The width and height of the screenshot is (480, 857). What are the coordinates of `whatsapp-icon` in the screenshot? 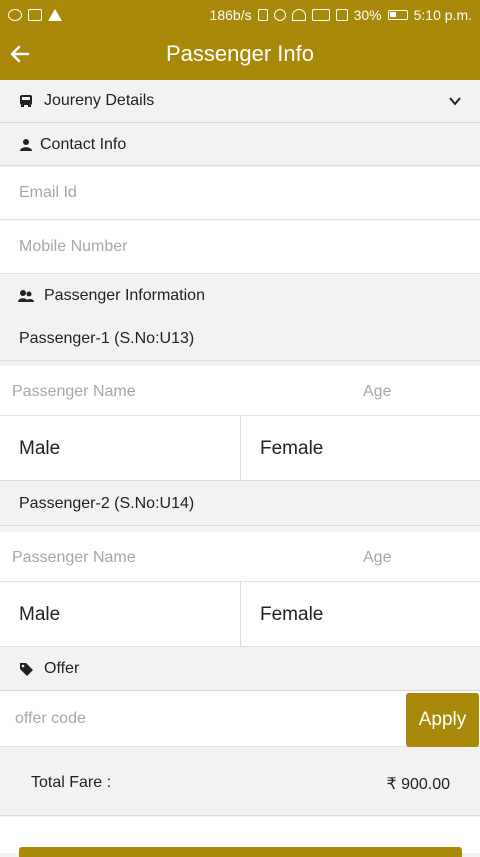 It's located at (15, 15).